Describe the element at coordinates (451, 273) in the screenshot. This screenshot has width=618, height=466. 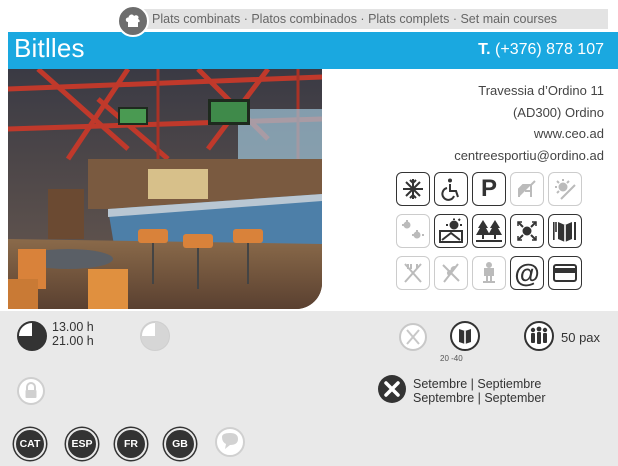
I see `gluten-free-icon` at that location.